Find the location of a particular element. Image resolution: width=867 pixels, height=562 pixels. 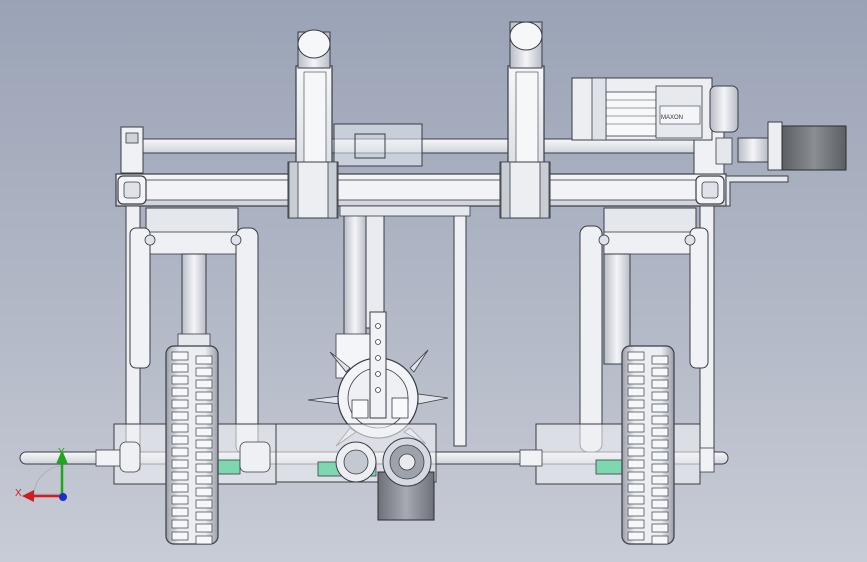

left-upright-post is located at coordinates (313, 124).